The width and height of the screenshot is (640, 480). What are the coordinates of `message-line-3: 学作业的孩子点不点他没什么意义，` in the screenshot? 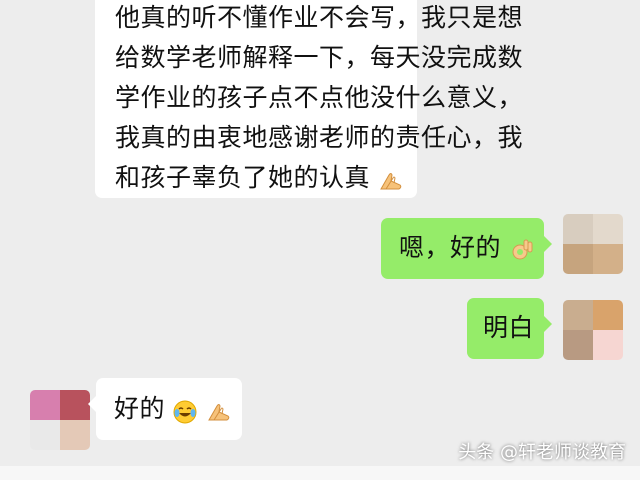 It's located at (319, 97).